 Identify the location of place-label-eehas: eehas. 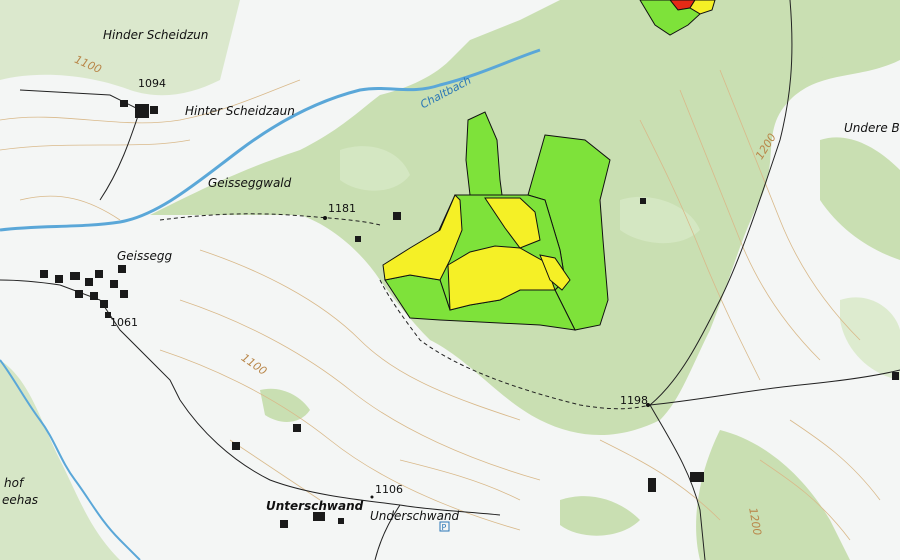
(20, 500).